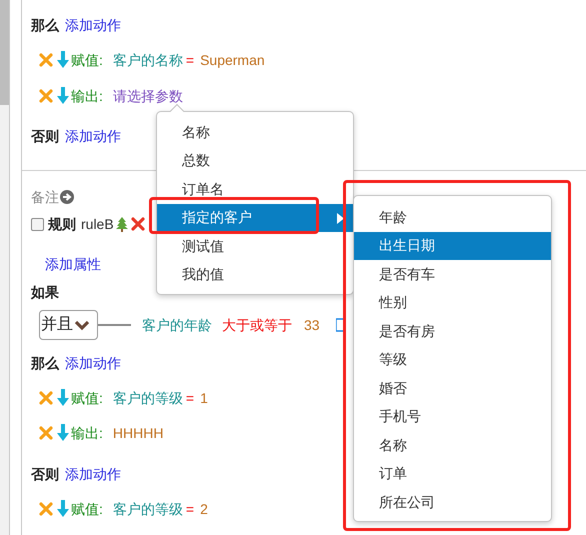  I want to click on menu-item: 出生日期, so click(452, 246).